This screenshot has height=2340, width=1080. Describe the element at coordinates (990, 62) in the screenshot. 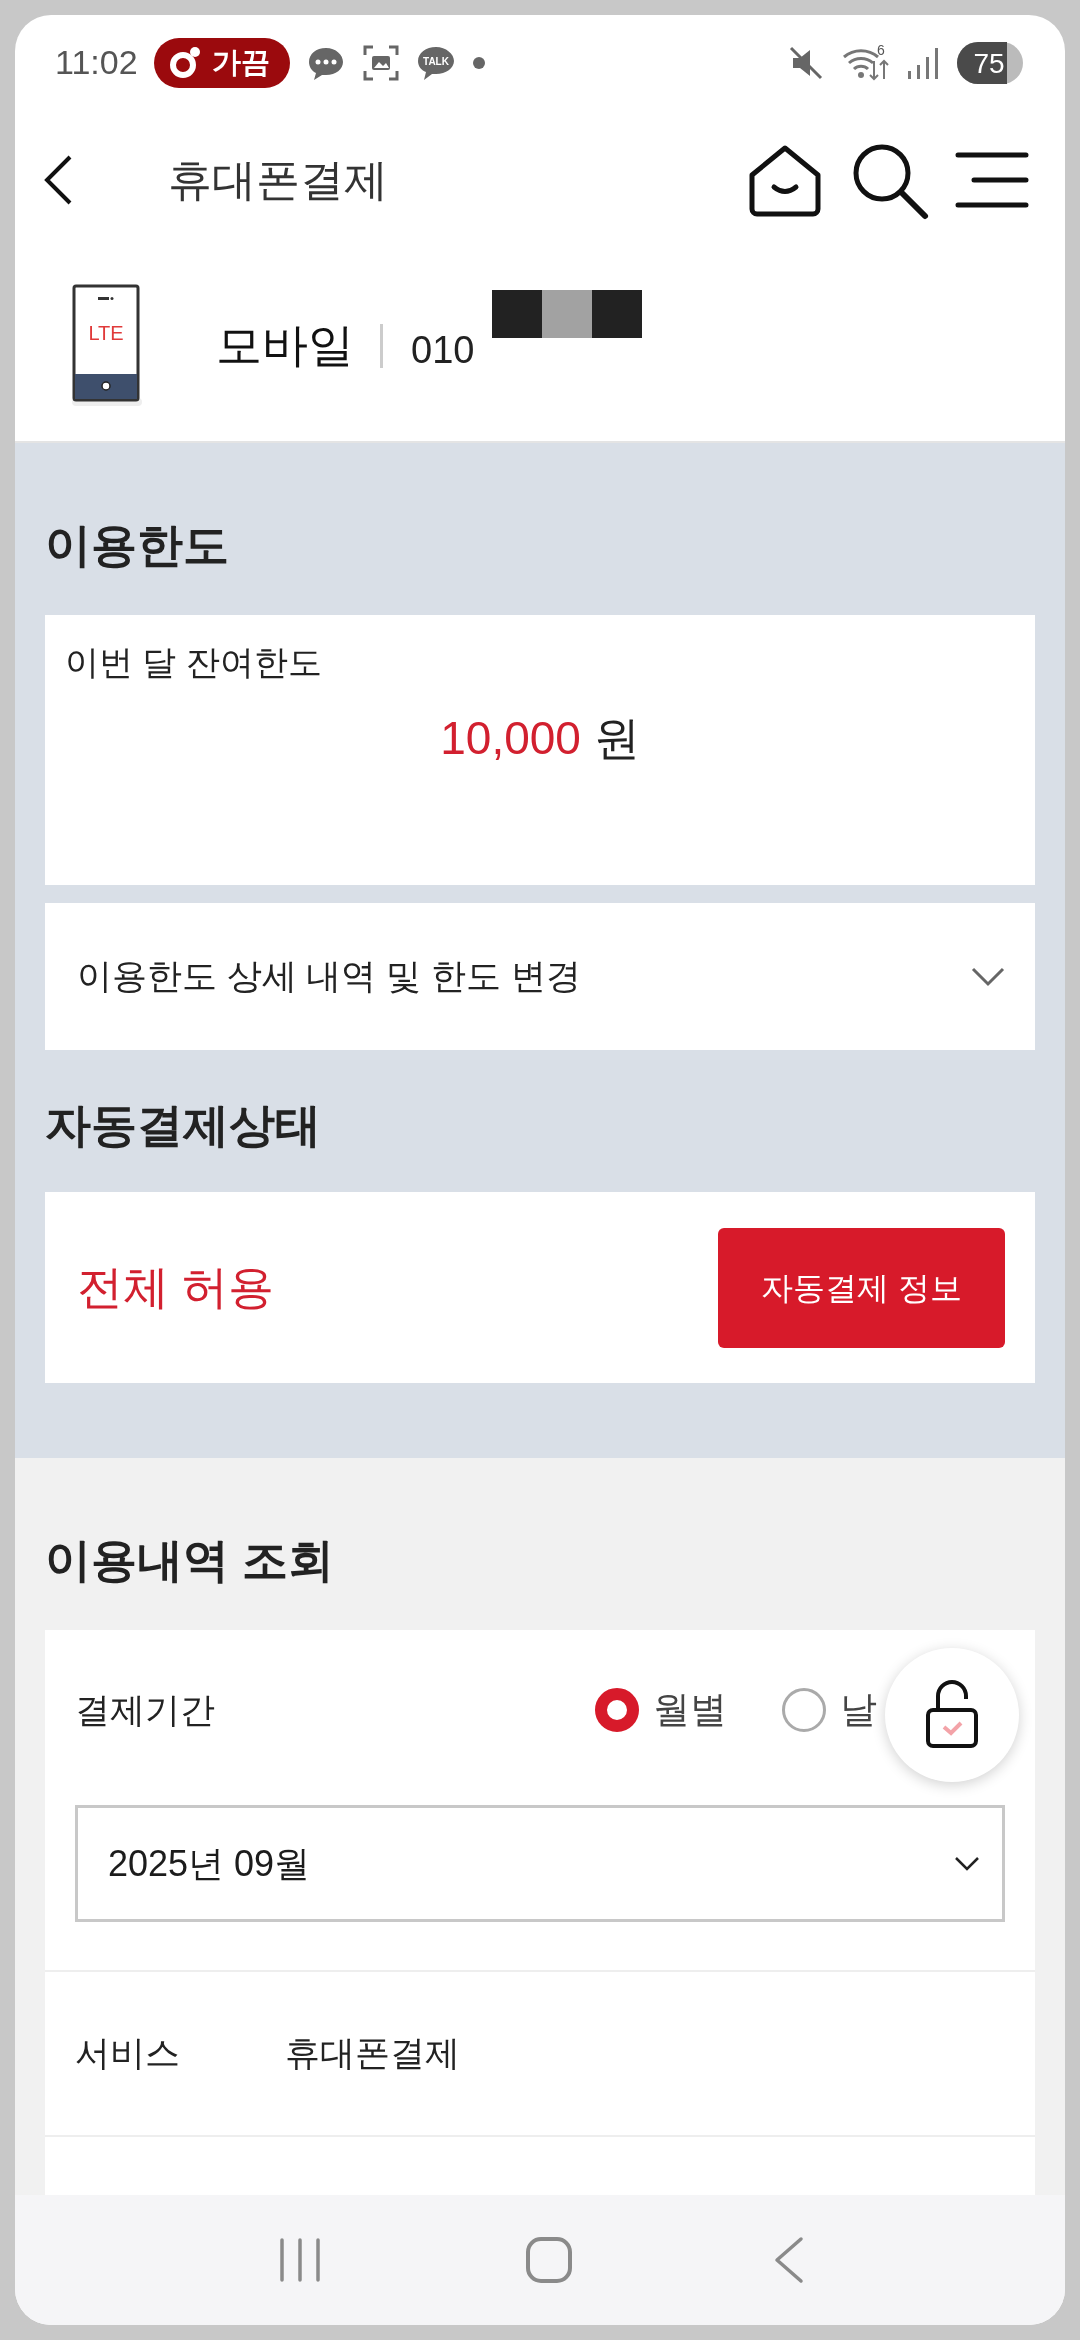

I see `battery-icon: 75` at that location.